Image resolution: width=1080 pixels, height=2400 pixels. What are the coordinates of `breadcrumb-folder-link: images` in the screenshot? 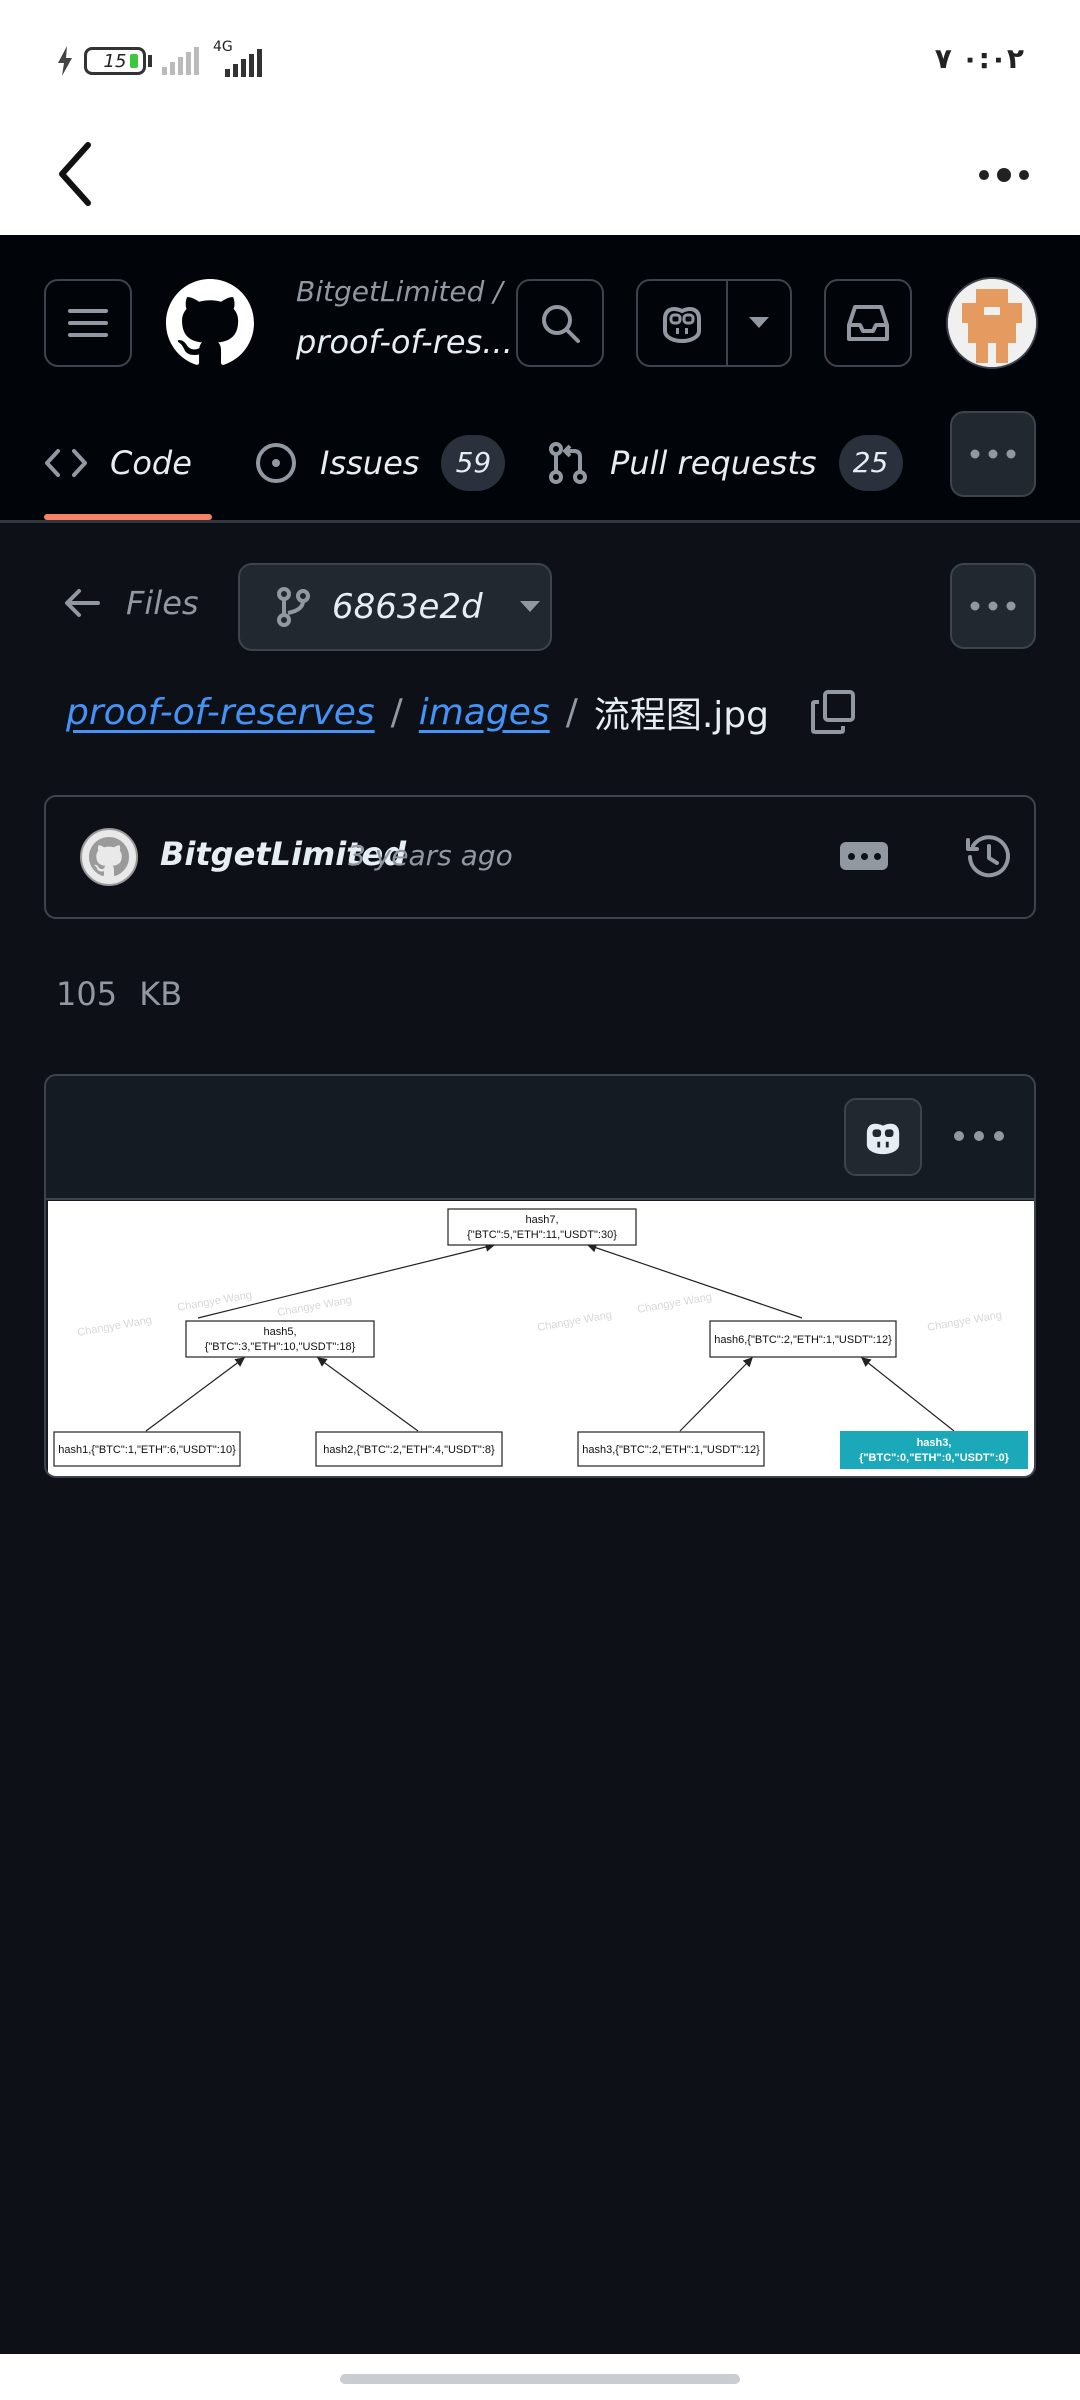 It's located at (484, 712).